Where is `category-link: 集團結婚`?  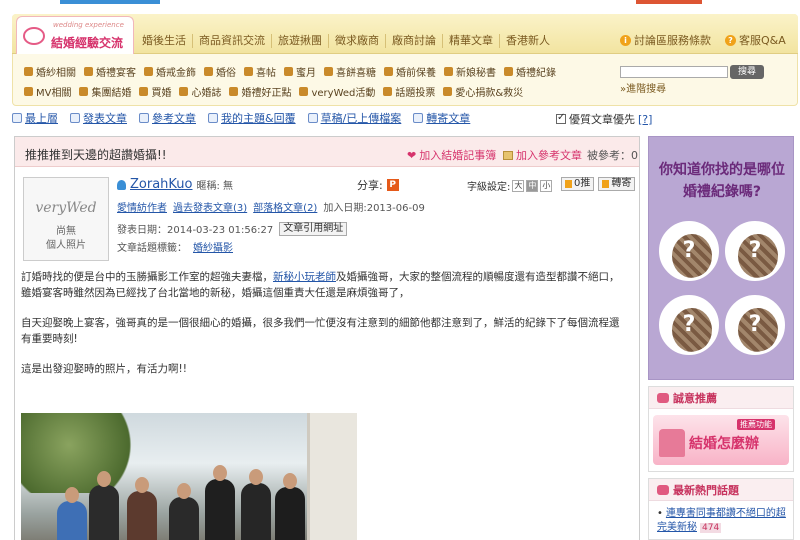 category-link: 集團結婚 is located at coordinates (105, 91).